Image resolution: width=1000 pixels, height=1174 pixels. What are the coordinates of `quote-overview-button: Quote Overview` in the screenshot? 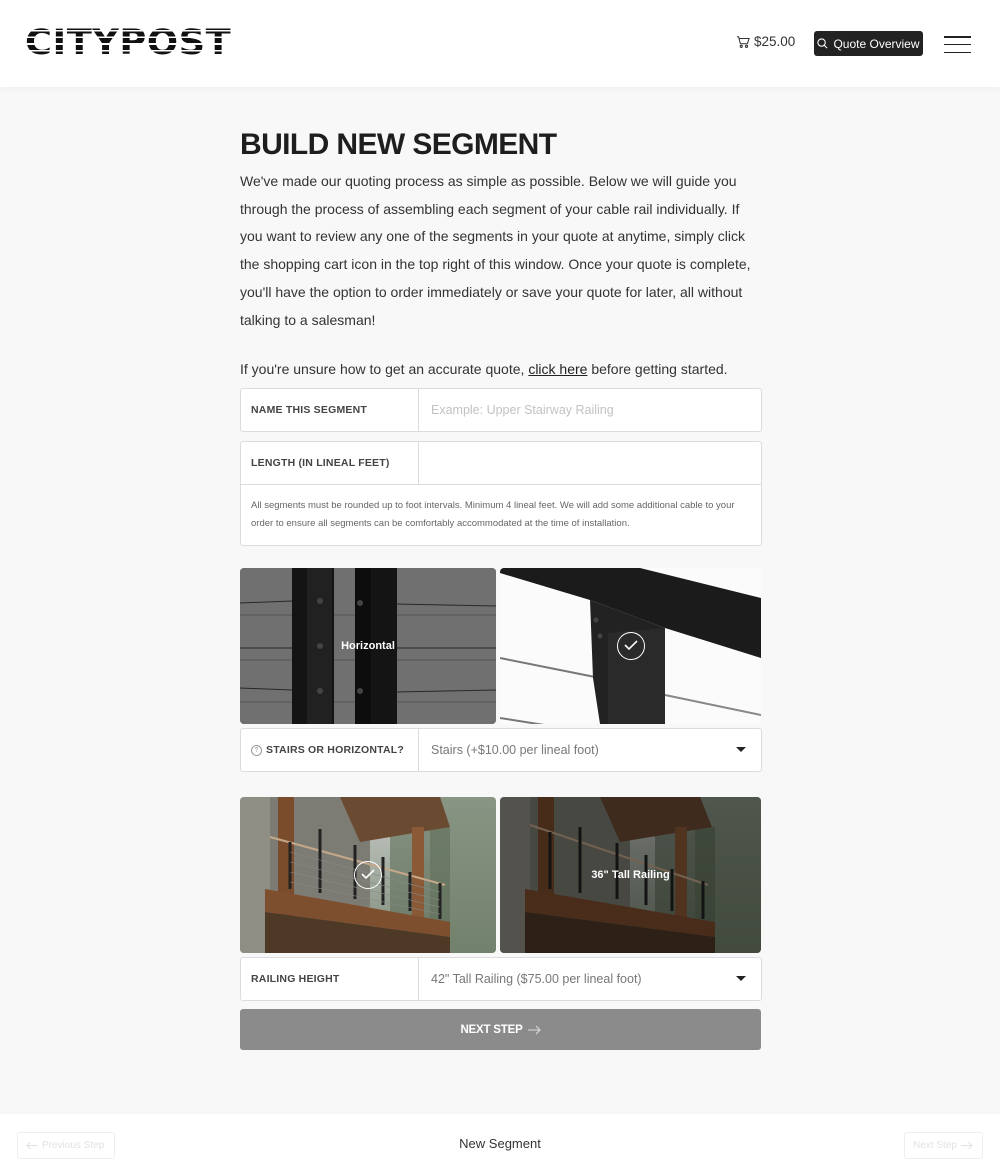 It's located at (868, 43).